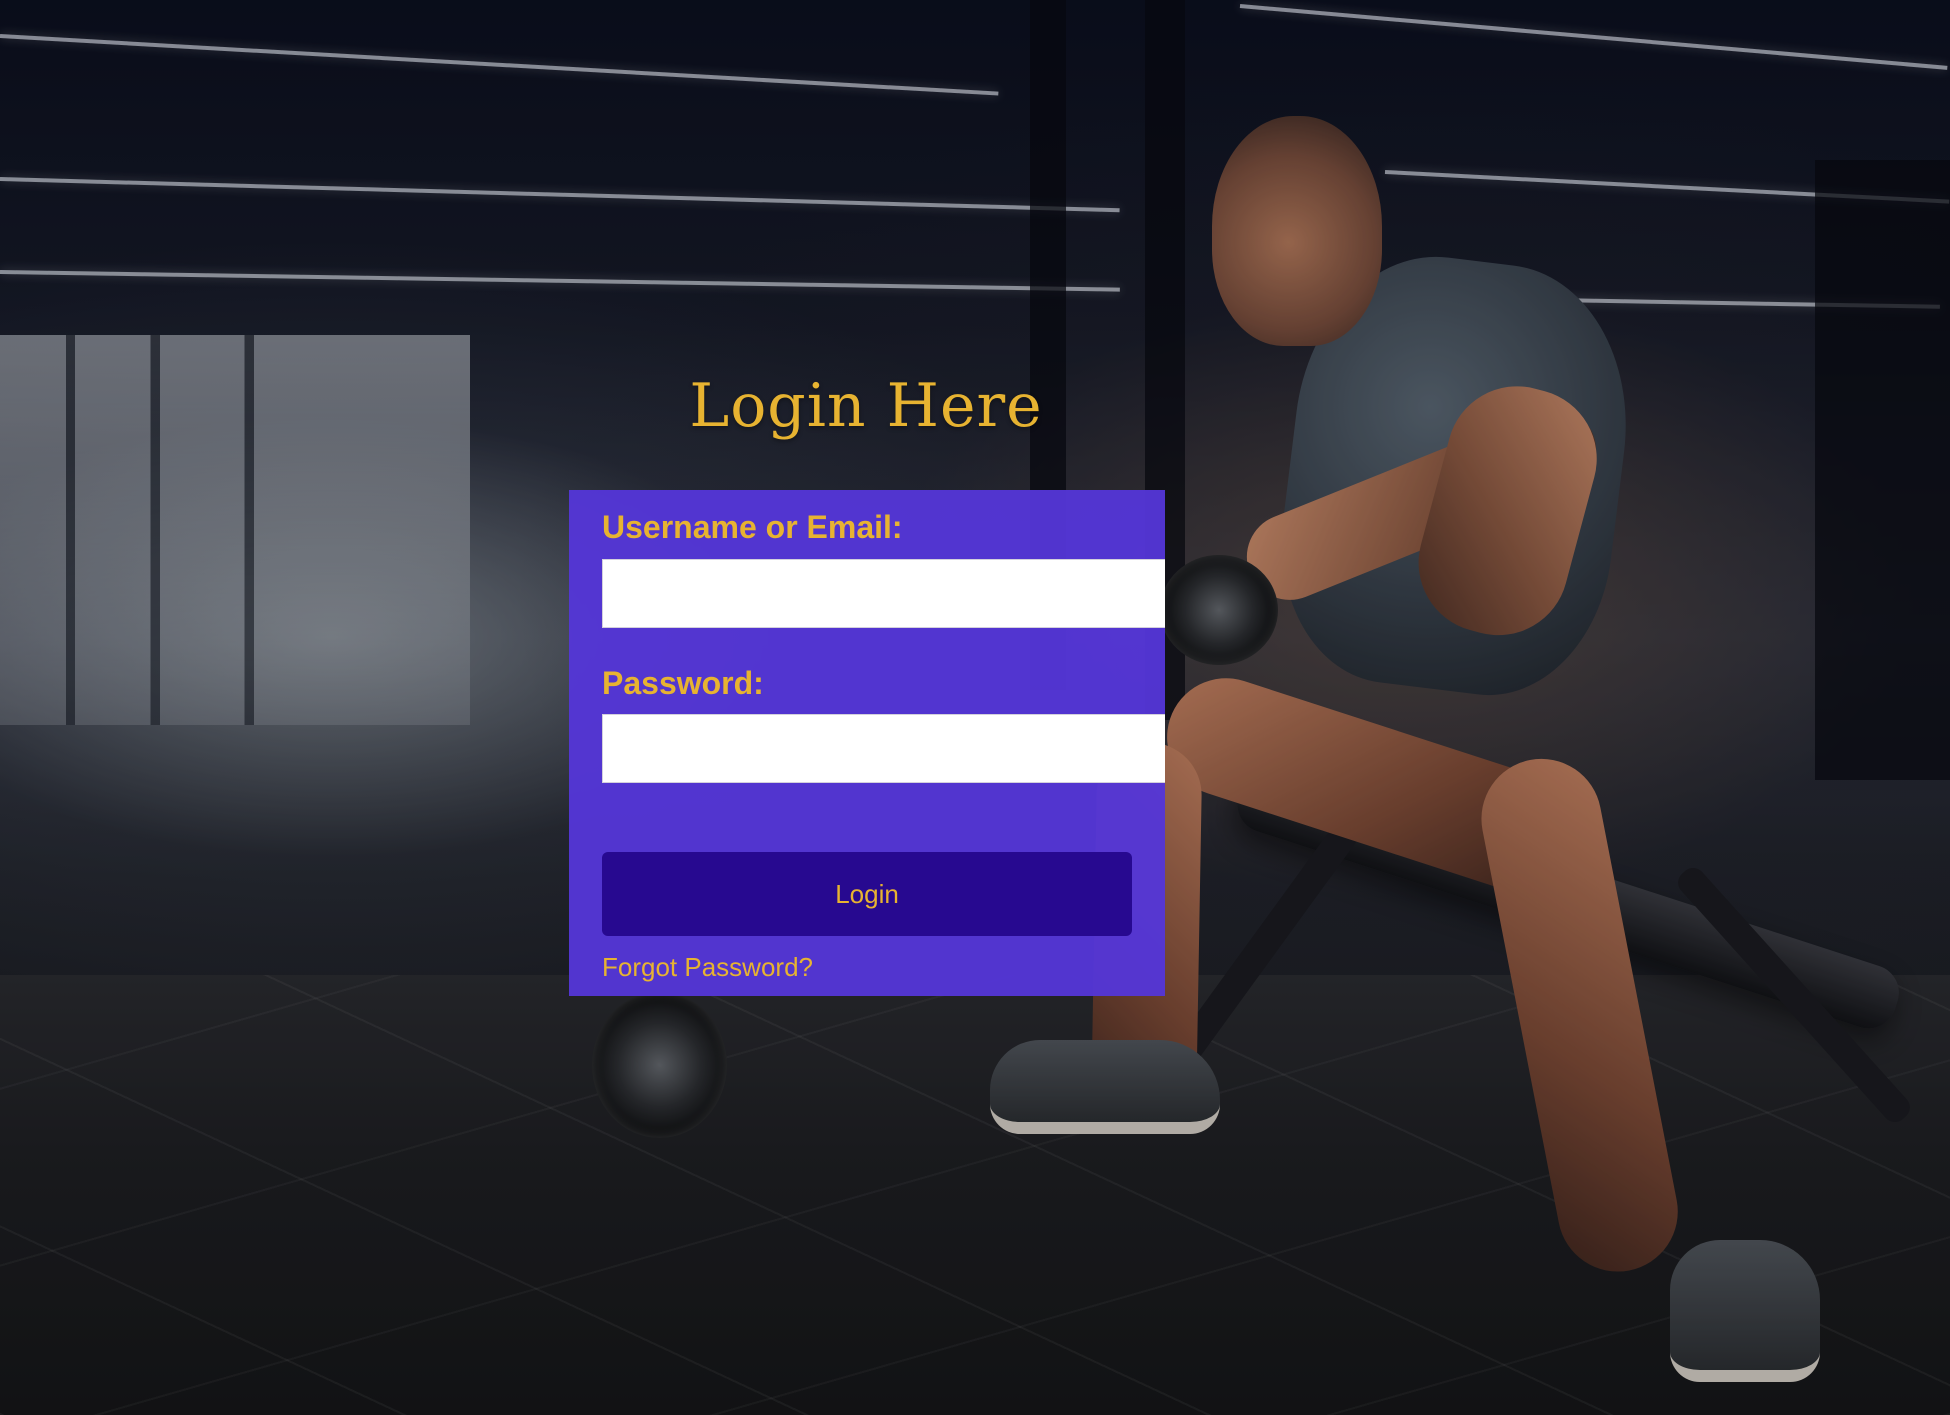  I want to click on forgot-password-link: Forgot Password?, so click(707, 967).